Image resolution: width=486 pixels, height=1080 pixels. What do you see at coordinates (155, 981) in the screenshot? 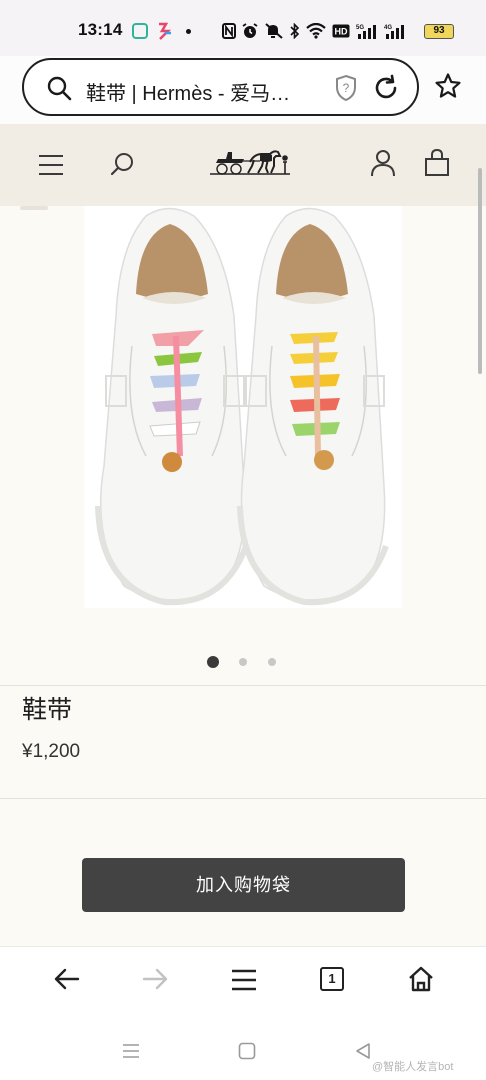
I see `forward-arrow-icon` at bounding box center [155, 981].